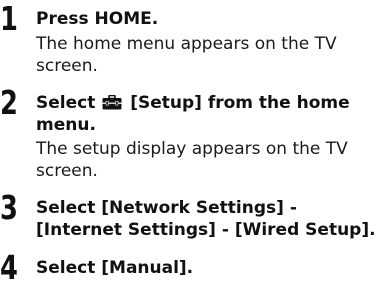 Image resolution: width=376 pixels, height=306 pixels. What do you see at coordinates (192, 149) in the screenshot?
I see `step-description-line: The setup display appears on the TV` at bounding box center [192, 149].